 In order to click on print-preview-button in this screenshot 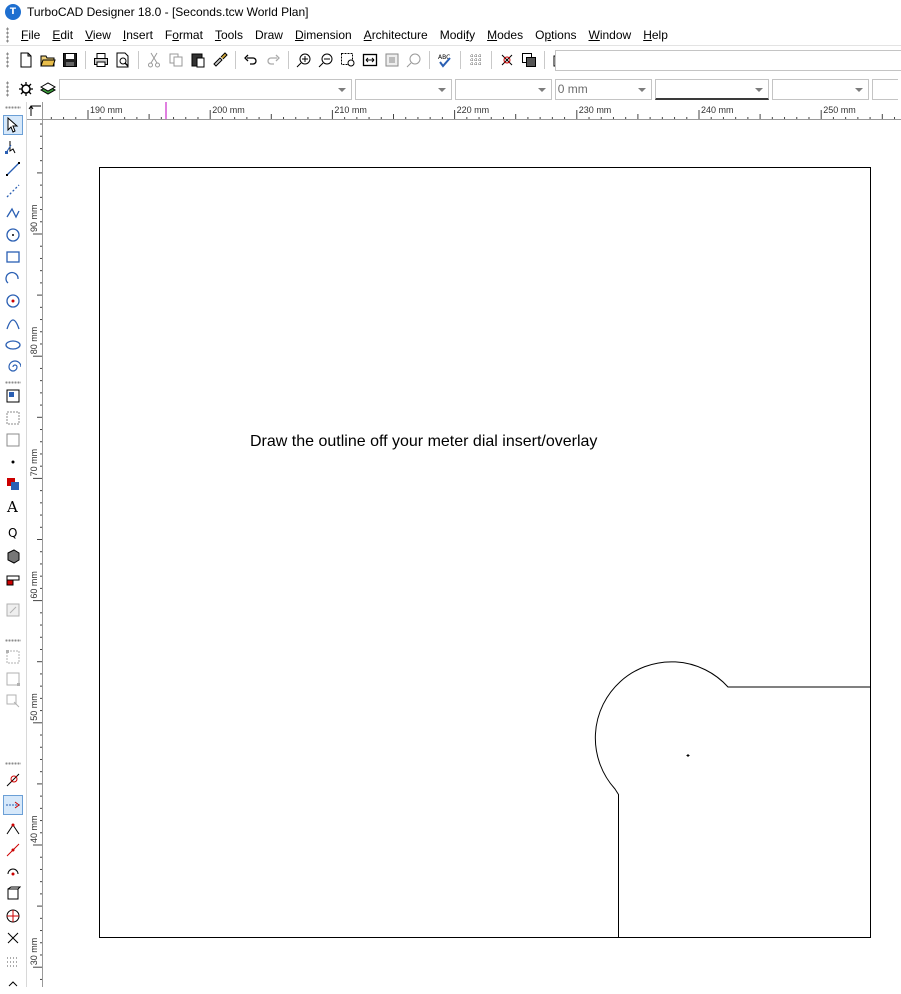, I will do `click(123, 60)`.